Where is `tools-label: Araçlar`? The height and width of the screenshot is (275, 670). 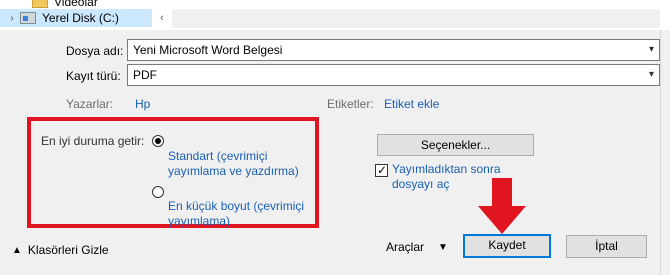
tools-label: Araçlar is located at coordinates (405, 247).